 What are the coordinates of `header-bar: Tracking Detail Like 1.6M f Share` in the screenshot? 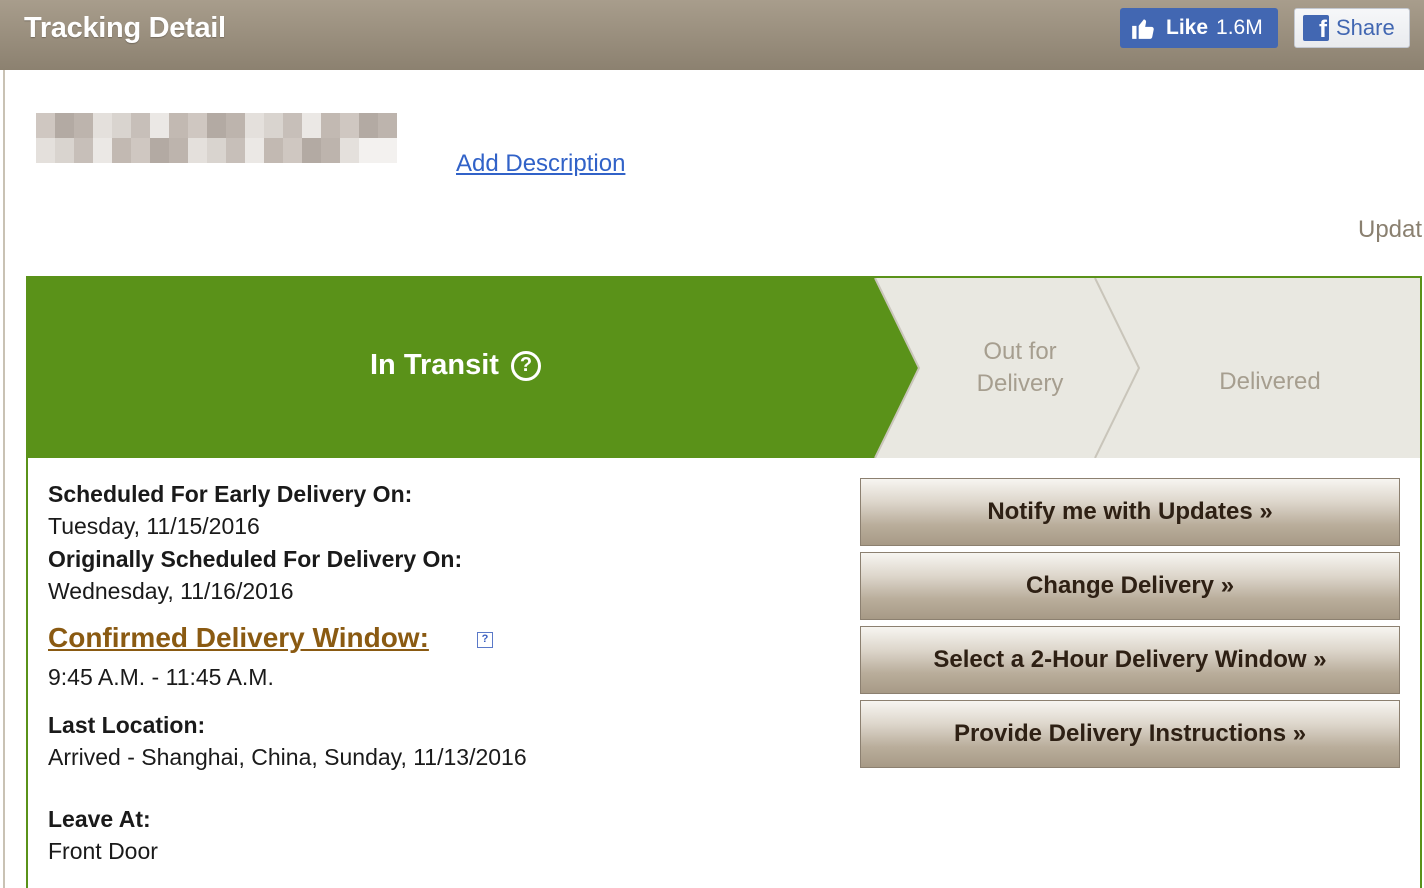 It's located at (712, 35).